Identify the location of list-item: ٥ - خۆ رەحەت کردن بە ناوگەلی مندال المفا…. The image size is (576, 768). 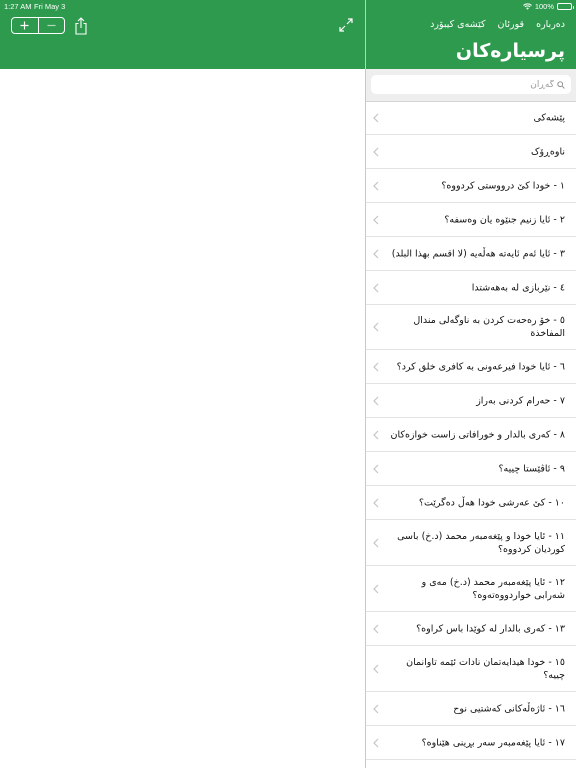
(471, 327).